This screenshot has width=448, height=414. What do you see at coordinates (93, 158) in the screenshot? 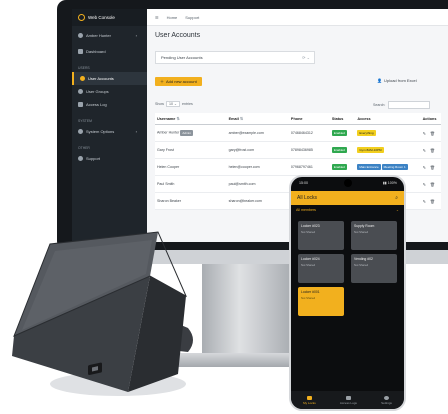
I see `sidebar-item-label: Support` at bounding box center [93, 158].